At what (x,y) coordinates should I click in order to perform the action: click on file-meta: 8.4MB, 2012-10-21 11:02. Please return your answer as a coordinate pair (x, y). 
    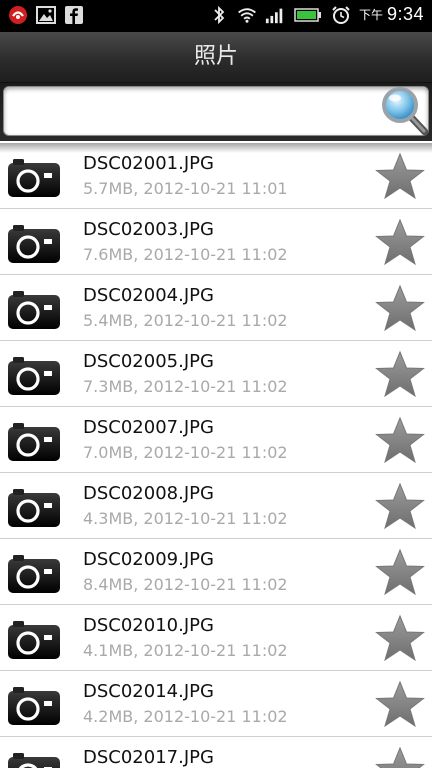
    Looking at the image, I should click on (185, 584).